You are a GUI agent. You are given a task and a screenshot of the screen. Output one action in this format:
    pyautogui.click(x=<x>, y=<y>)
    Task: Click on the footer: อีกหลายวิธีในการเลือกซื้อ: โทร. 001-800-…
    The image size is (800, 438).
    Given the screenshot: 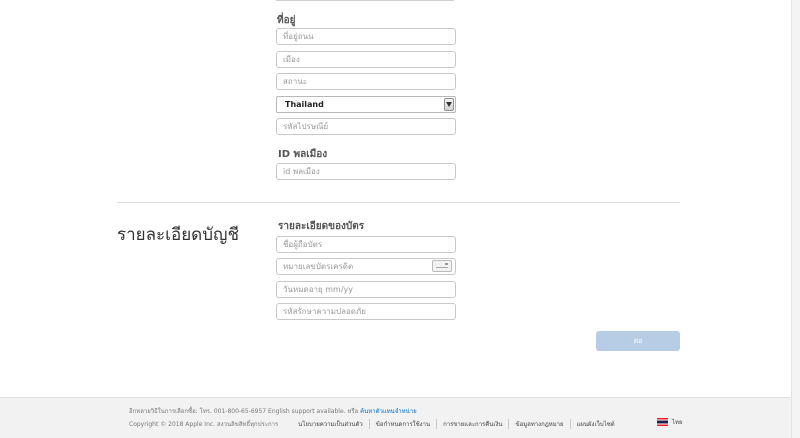 What is the action you would take?
    pyautogui.click(x=395, y=417)
    